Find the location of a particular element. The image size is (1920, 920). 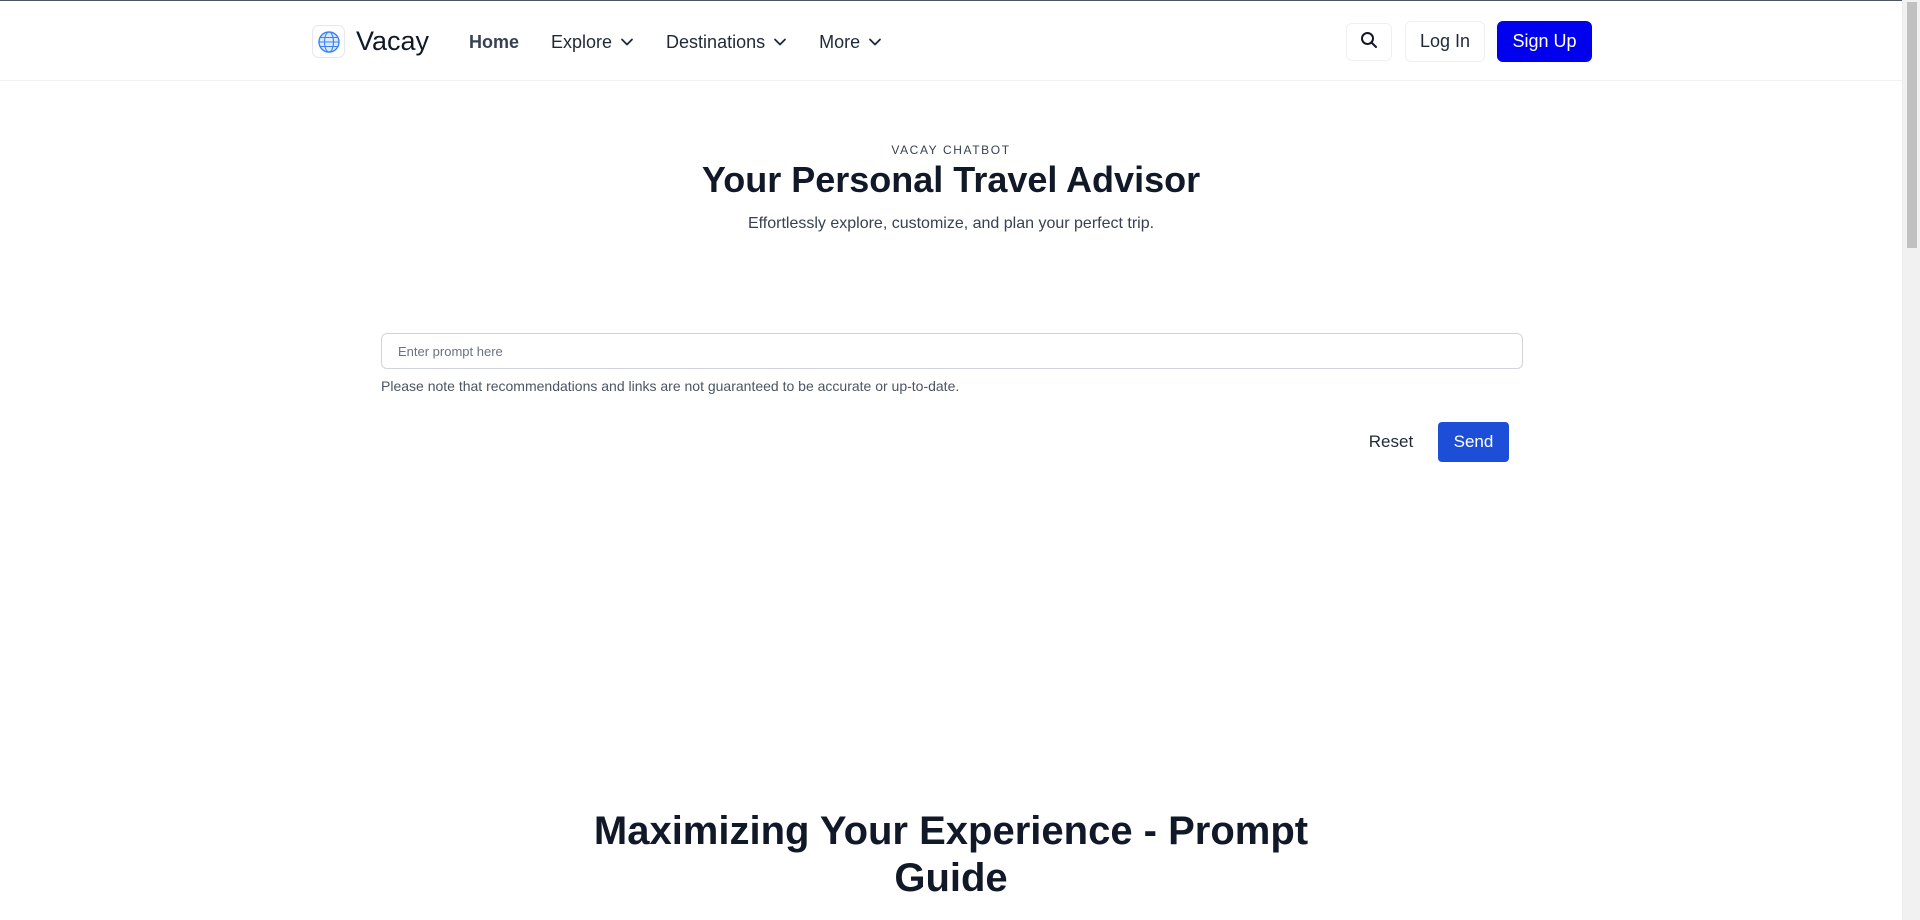

nav-item-more: More is located at coordinates (850, 42).